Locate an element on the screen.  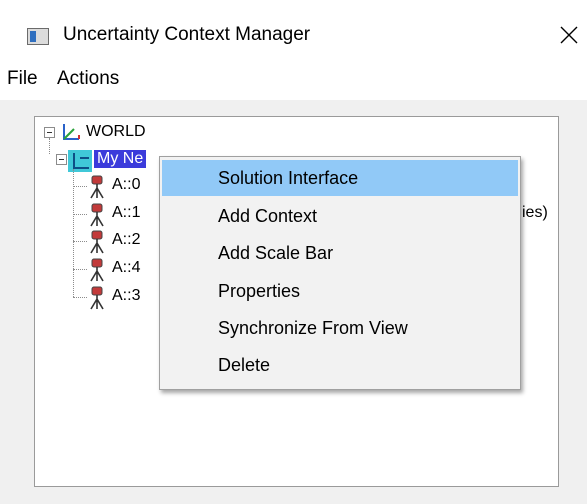
close-icon is located at coordinates (569, 35).